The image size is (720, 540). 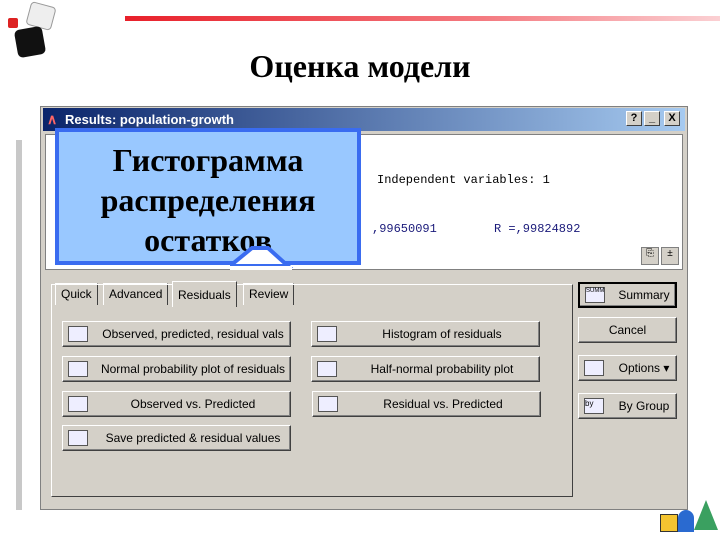 I want to click on help-button: ?, so click(x=634, y=118).